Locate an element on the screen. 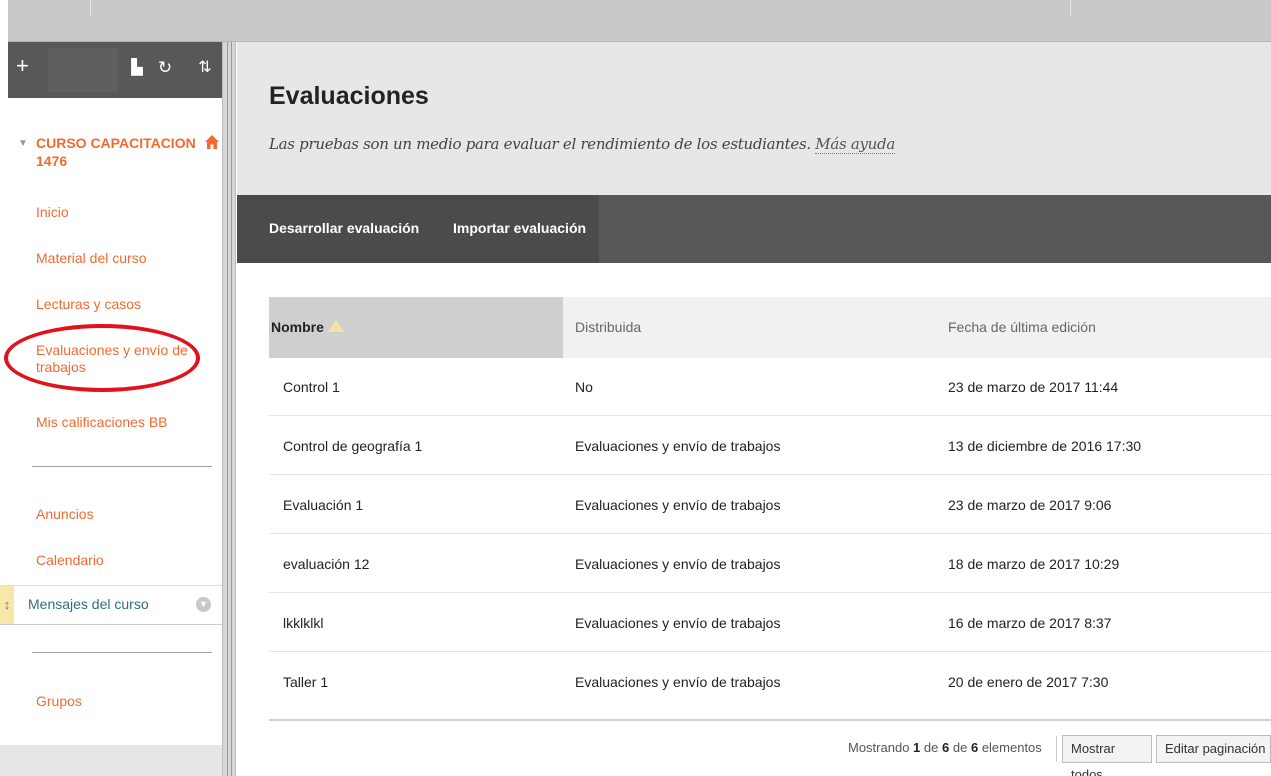 The image size is (1271, 776). collapse-caret-icon: ▼ is located at coordinates (23, 143).